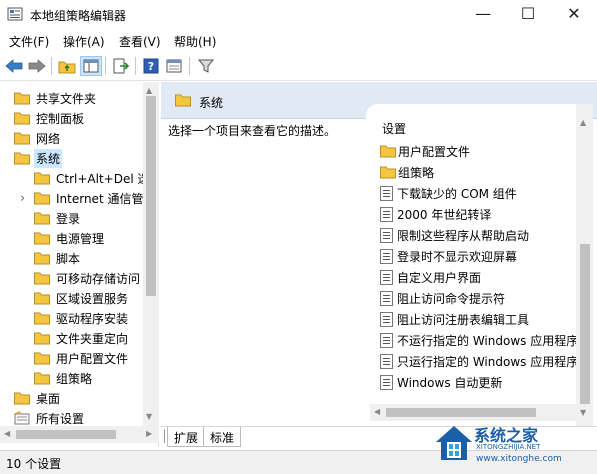  Describe the element at coordinates (140, 41) in the screenshot. I see `menu-view: 查看(V)` at that location.